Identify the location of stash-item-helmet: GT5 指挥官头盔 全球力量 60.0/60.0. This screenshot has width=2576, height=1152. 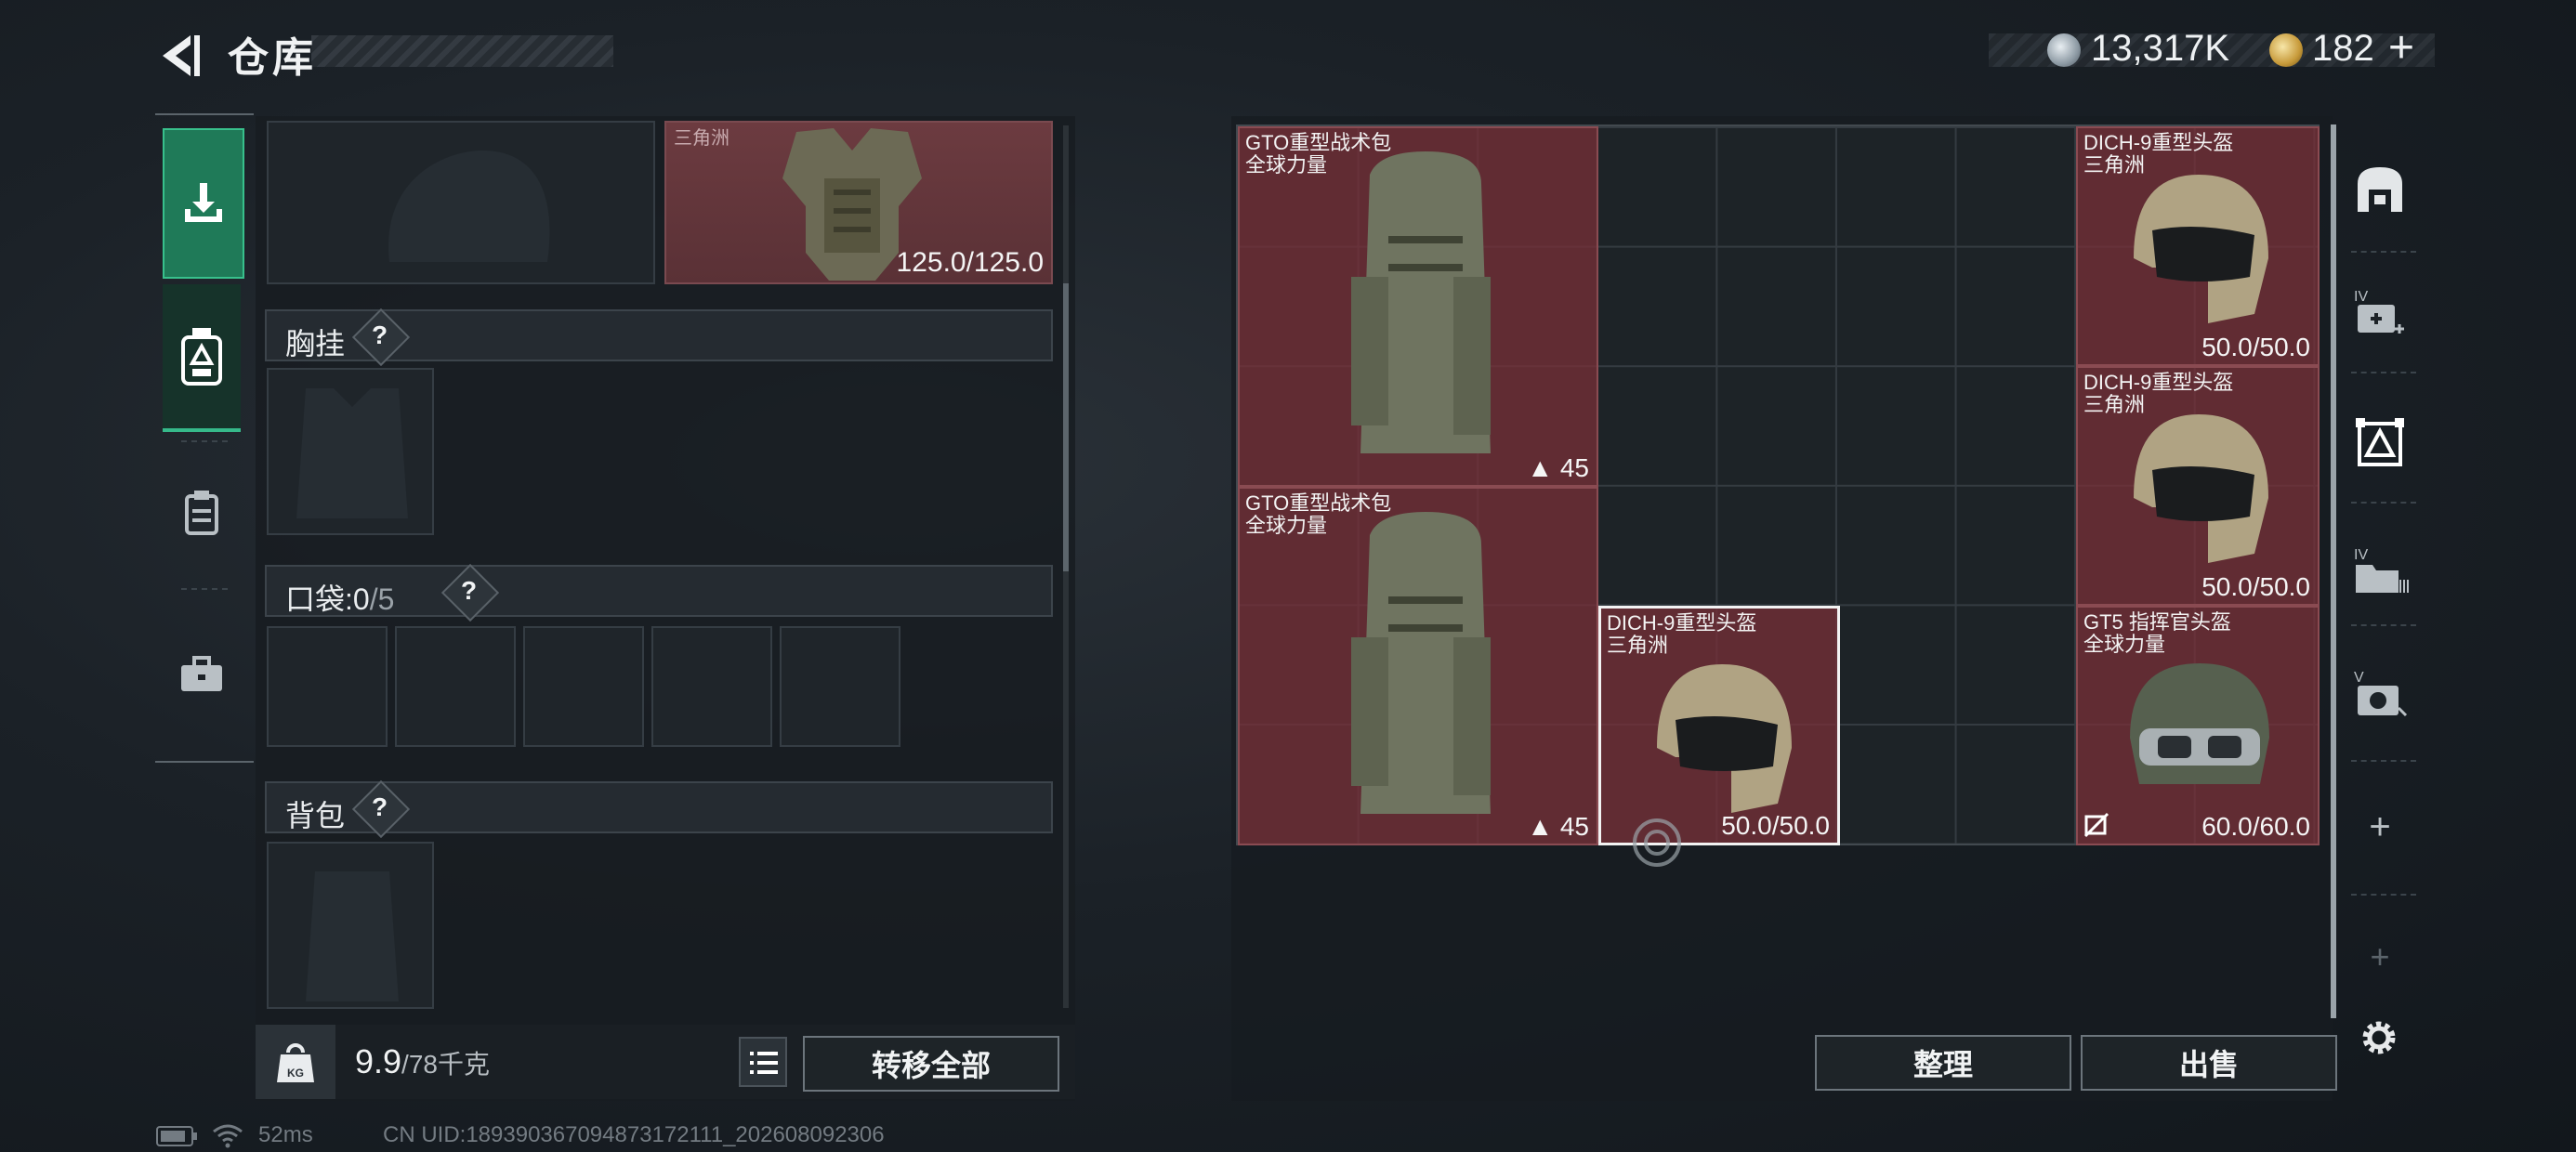
(2198, 725).